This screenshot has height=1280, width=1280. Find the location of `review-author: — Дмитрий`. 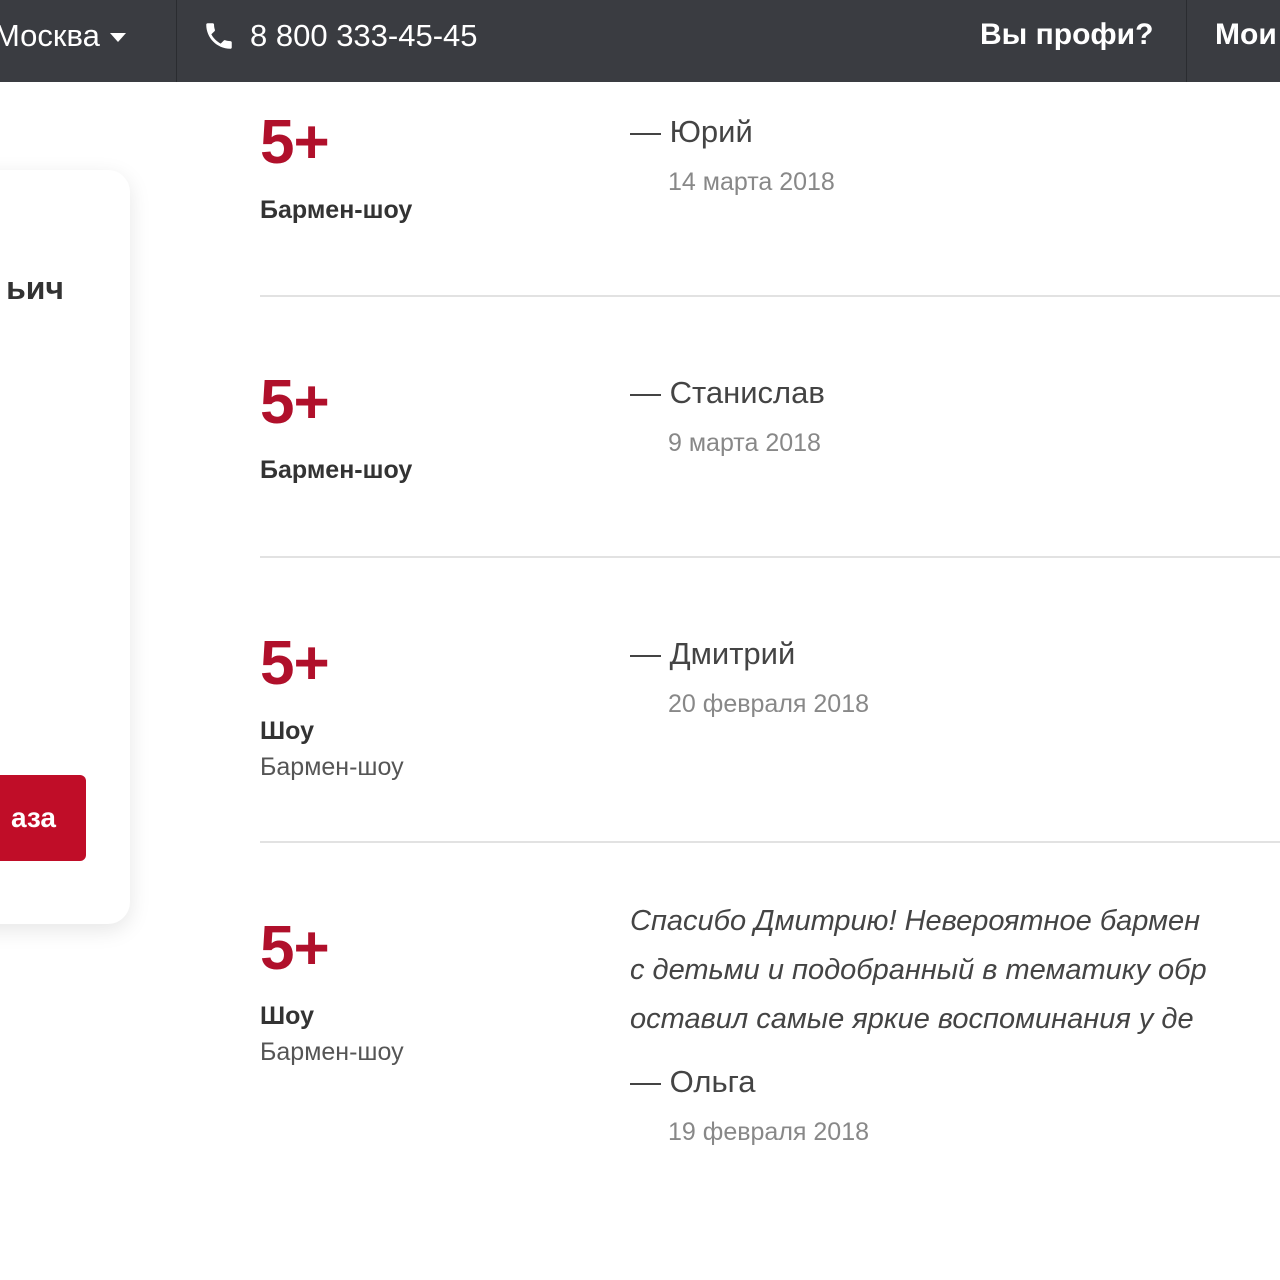

review-author: — Дмитрий is located at coordinates (713, 653).